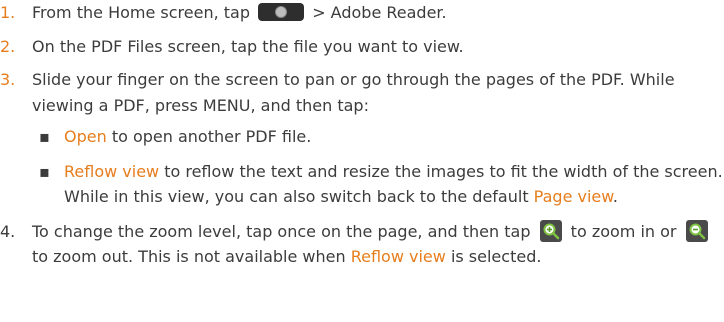 This screenshot has width=724, height=322. Describe the element at coordinates (8, 12) in the screenshot. I see `step-number: 1.` at that location.